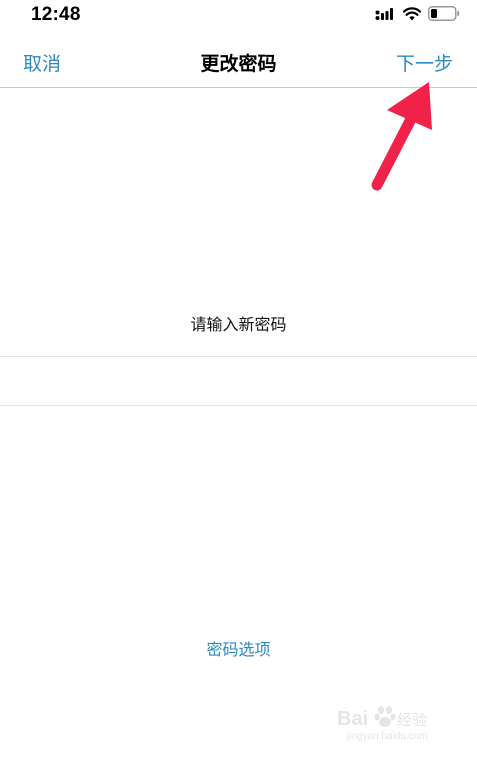 This screenshot has height=757, width=477. What do you see at coordinates (412, 720) in the screenshot?
I see `svg-text: 经验` at bounding box center [412, 720].